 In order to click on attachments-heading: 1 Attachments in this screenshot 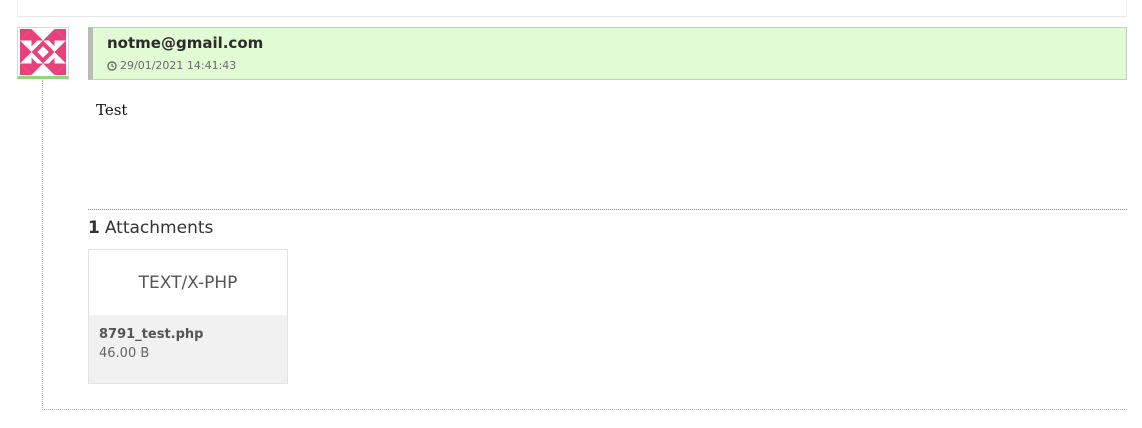, I will do `click(150, 228)`.